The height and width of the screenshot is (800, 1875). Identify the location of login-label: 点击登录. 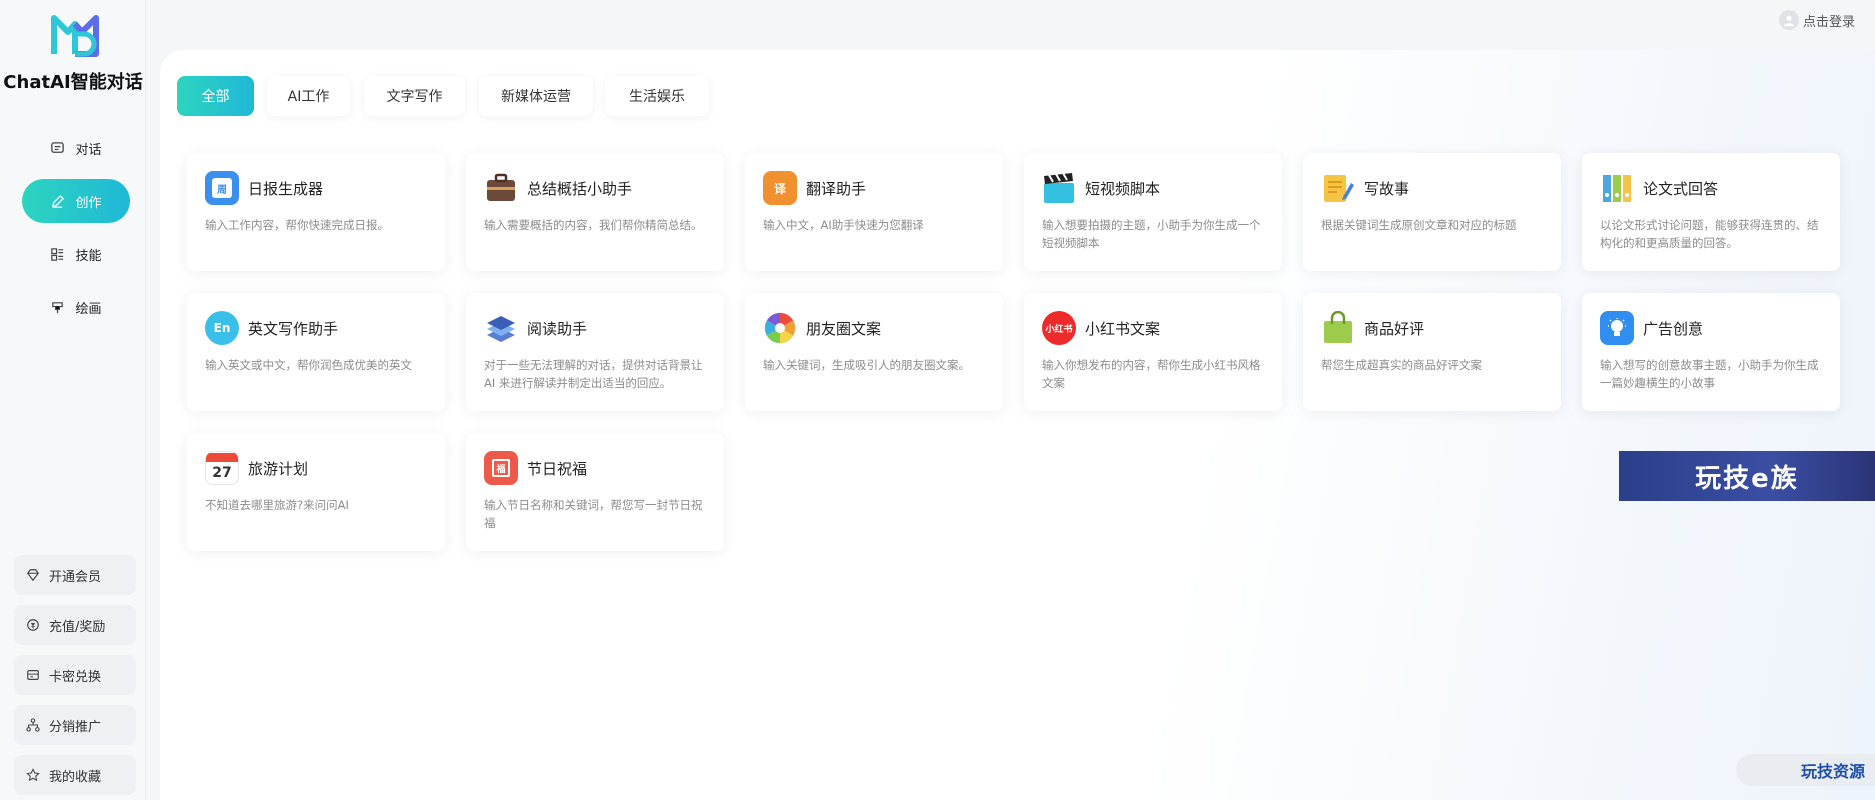
(1828, 22).